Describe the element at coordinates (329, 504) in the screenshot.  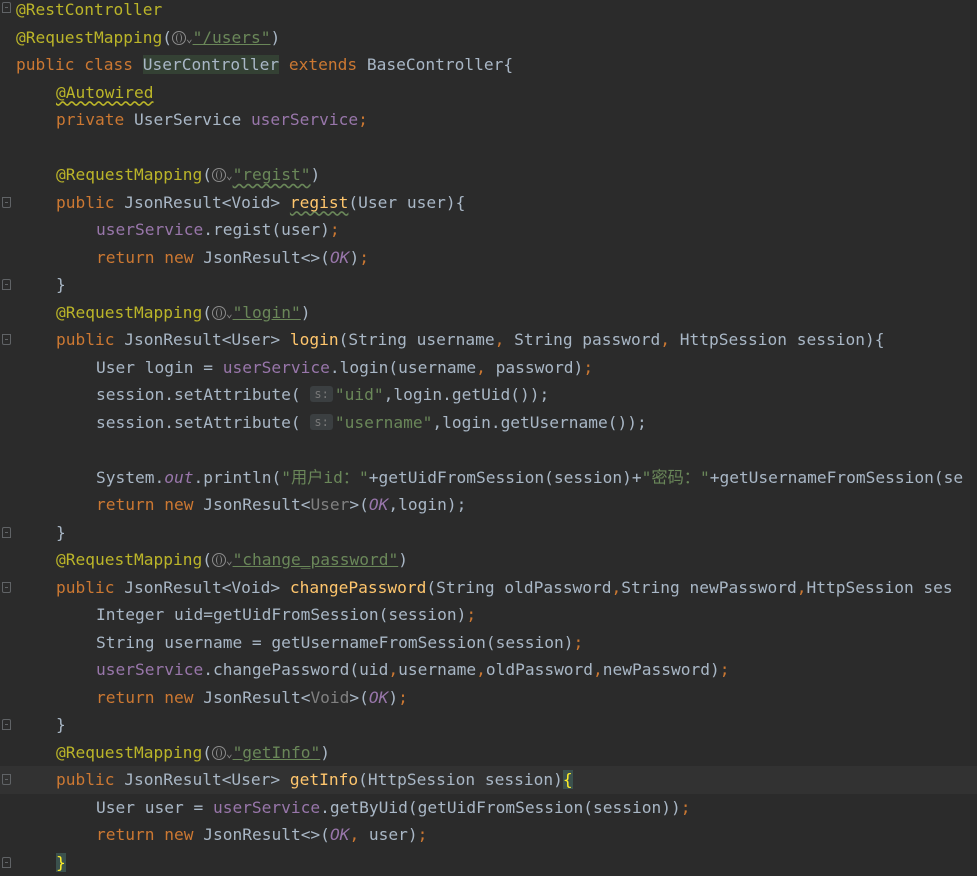
I see `generic-type: User` at that location.